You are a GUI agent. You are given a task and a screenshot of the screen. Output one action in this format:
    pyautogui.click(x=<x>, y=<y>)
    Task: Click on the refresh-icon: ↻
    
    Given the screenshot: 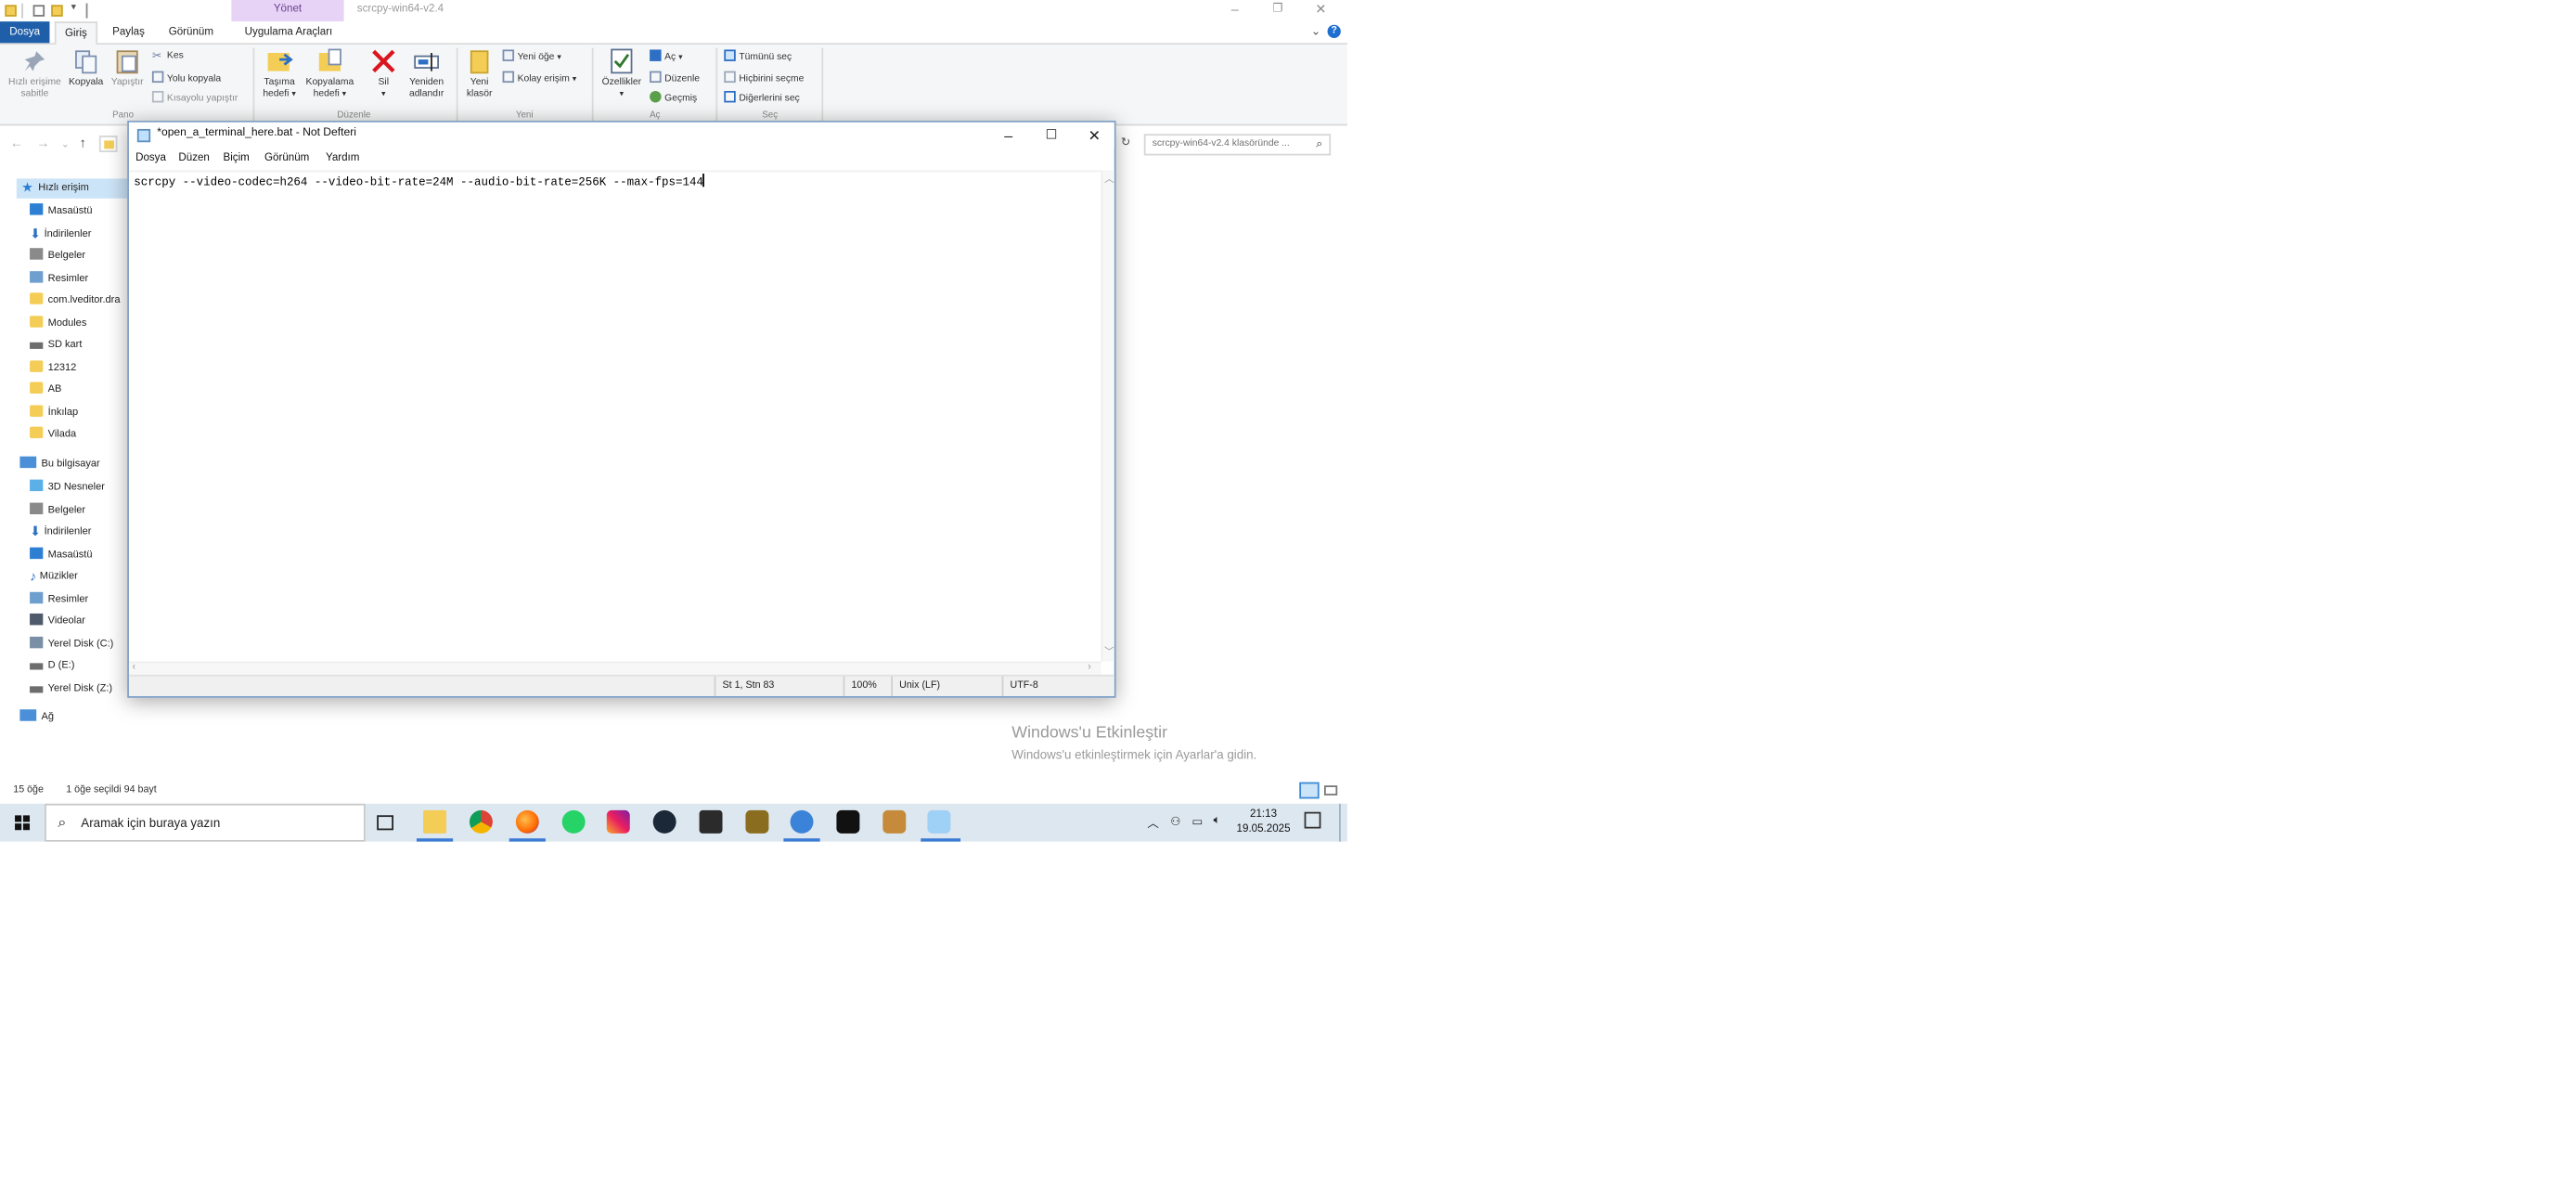 What is the action you would take?
    pyautogui.click(x=1125, y=142)
    